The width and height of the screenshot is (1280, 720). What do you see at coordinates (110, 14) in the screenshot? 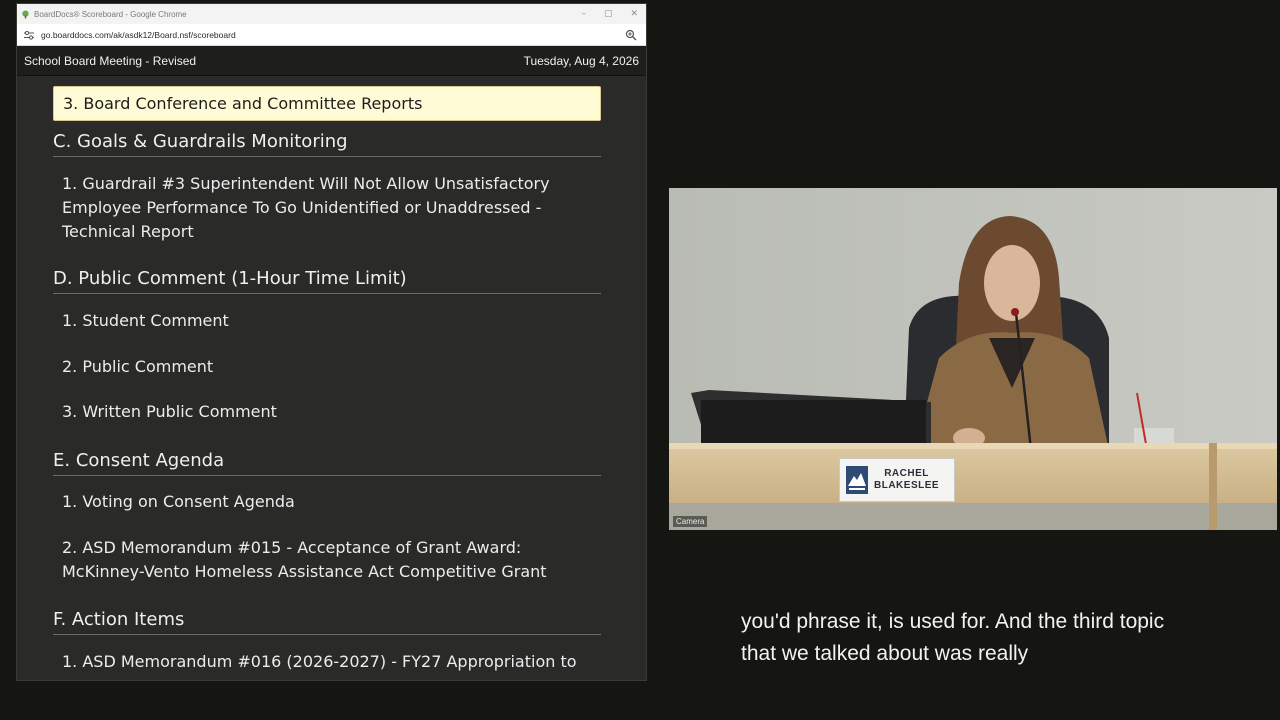
I see `window-title: BoardDocs® Scoreboard - Google Chrome` at bounding box center [110, 14].